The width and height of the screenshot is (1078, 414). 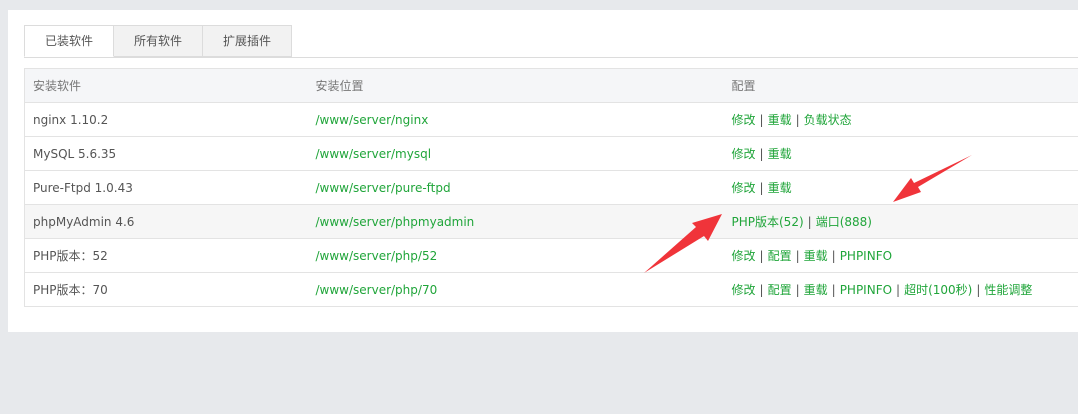 I want to click on install-path-cell: /www/server/pure-ftpd, so click(x=515, y=187).